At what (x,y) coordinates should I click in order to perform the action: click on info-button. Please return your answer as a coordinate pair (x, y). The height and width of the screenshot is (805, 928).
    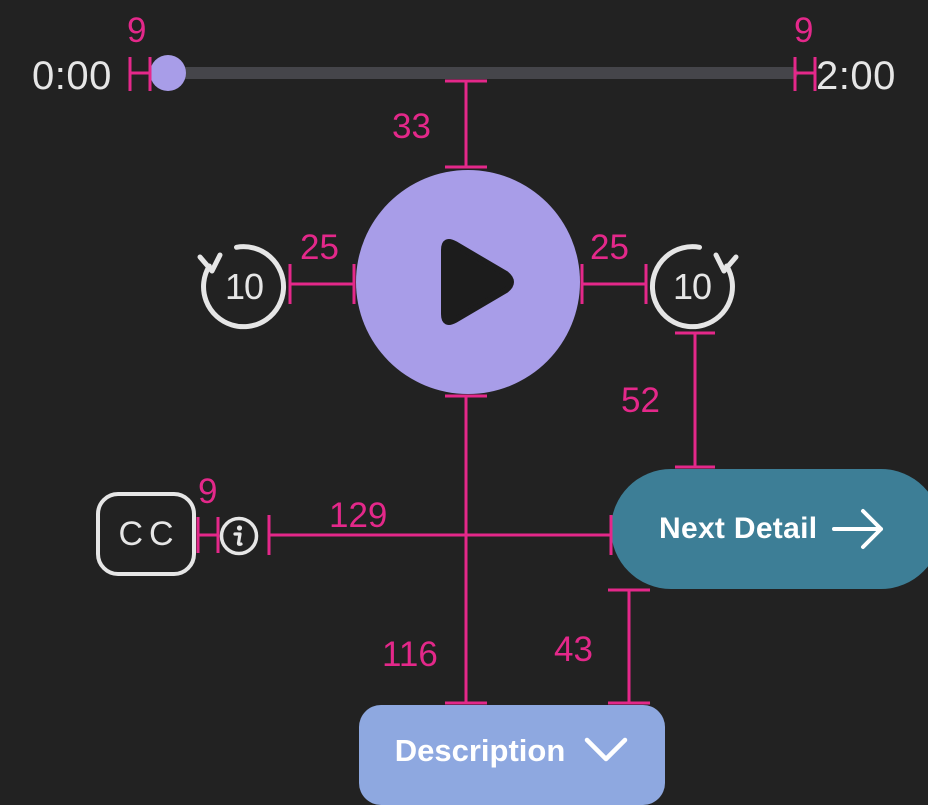
    Looking at the image, I should click on (239, 536).